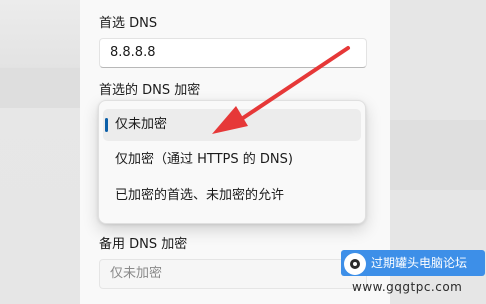  I want to click on arrow-shaft, so click(294, 84).